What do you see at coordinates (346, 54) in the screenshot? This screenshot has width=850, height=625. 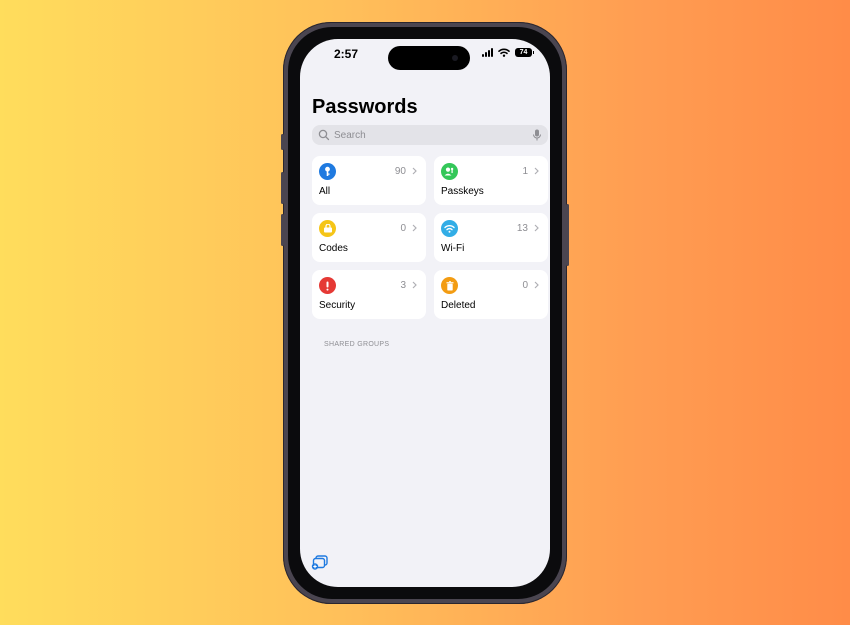 I see `status-time: 2:57` at bounding box center [346, 54].